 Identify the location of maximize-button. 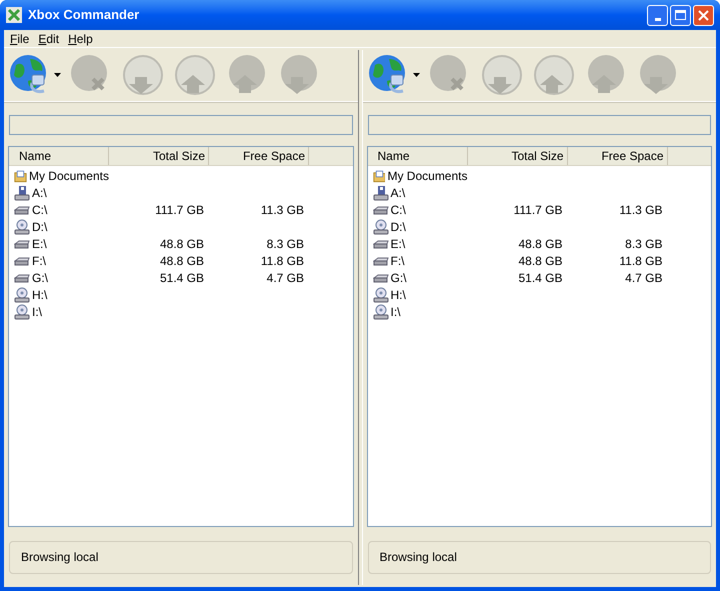
(680, 15).